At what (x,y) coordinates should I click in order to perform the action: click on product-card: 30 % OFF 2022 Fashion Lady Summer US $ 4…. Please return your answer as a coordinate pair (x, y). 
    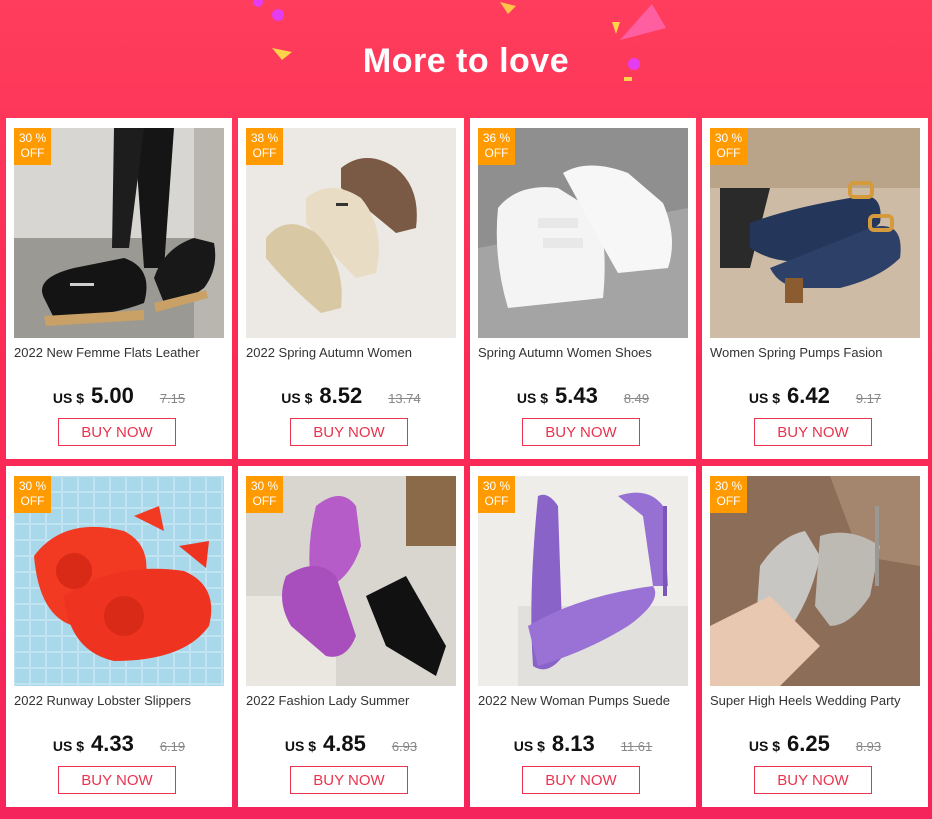
    Looking at the image, I should click on (351, 636).